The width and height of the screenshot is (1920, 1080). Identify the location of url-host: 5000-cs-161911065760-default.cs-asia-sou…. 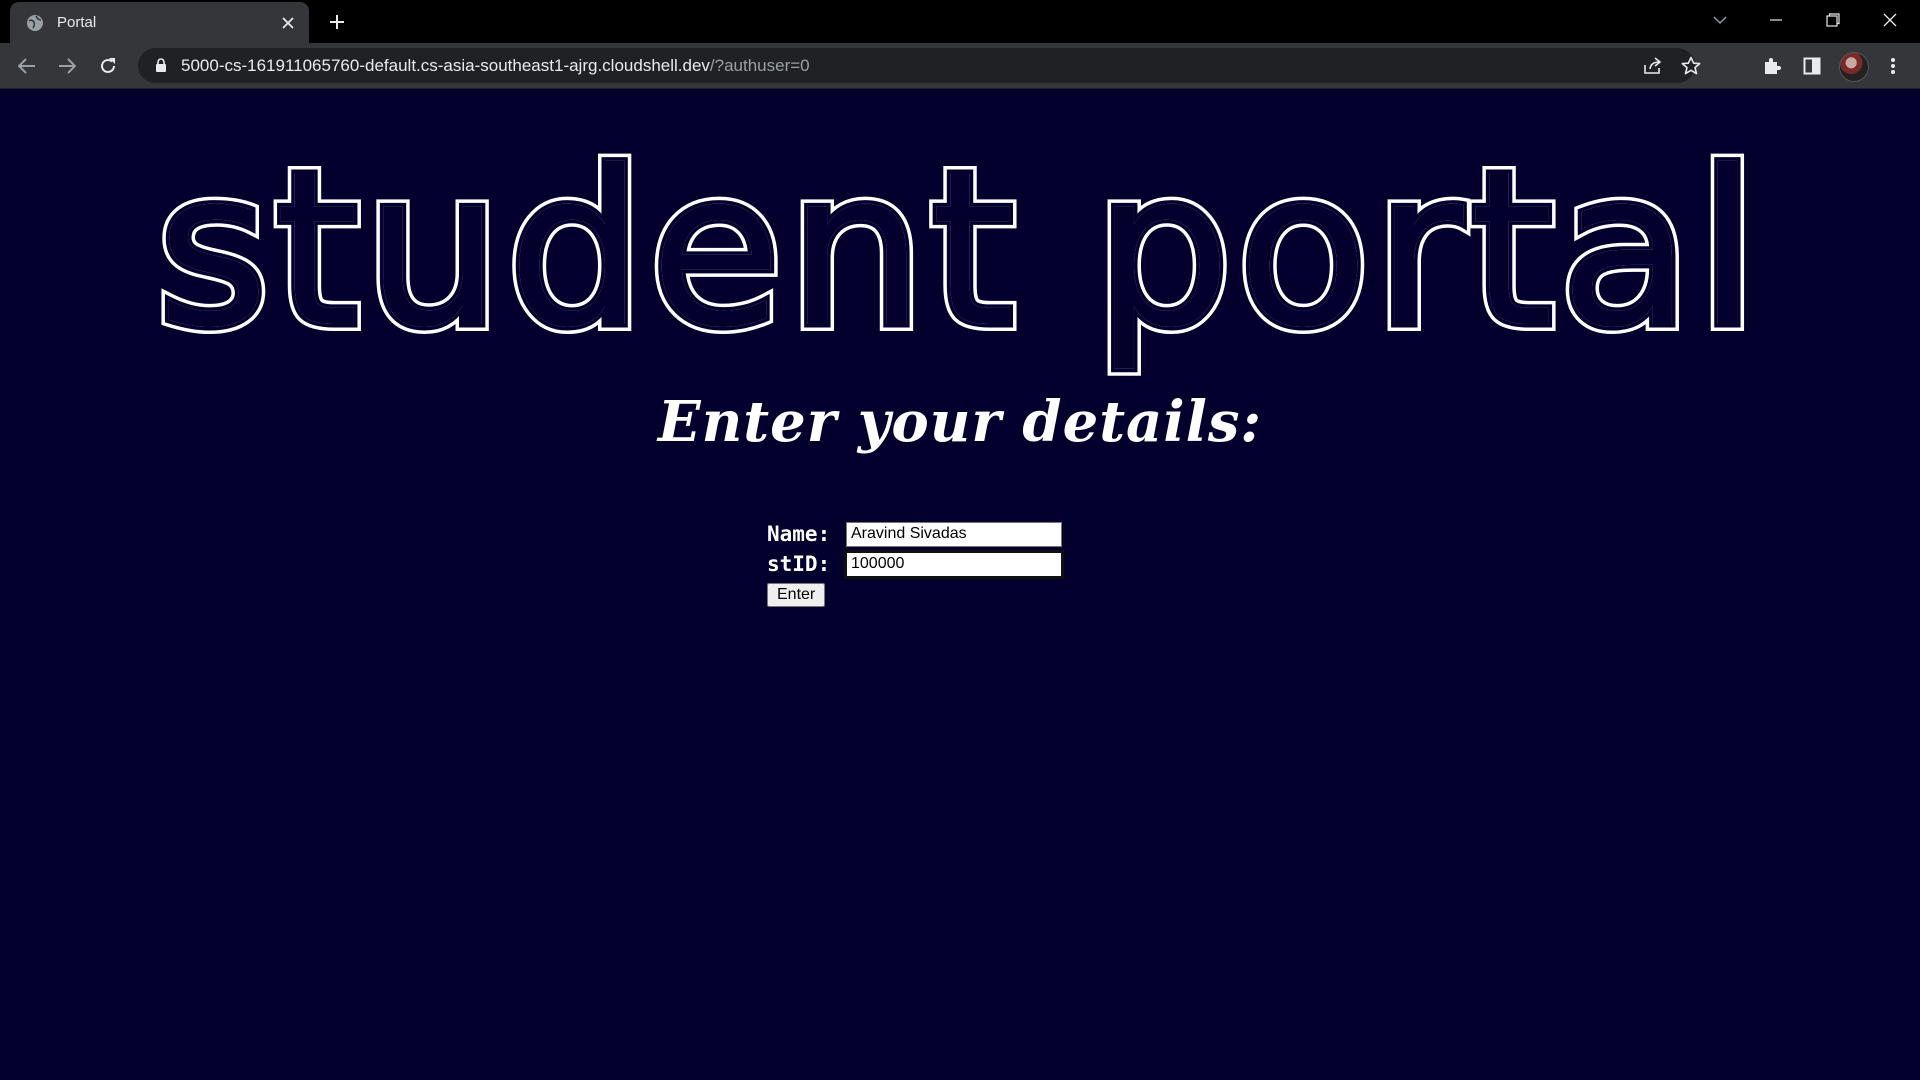
(445, 65).